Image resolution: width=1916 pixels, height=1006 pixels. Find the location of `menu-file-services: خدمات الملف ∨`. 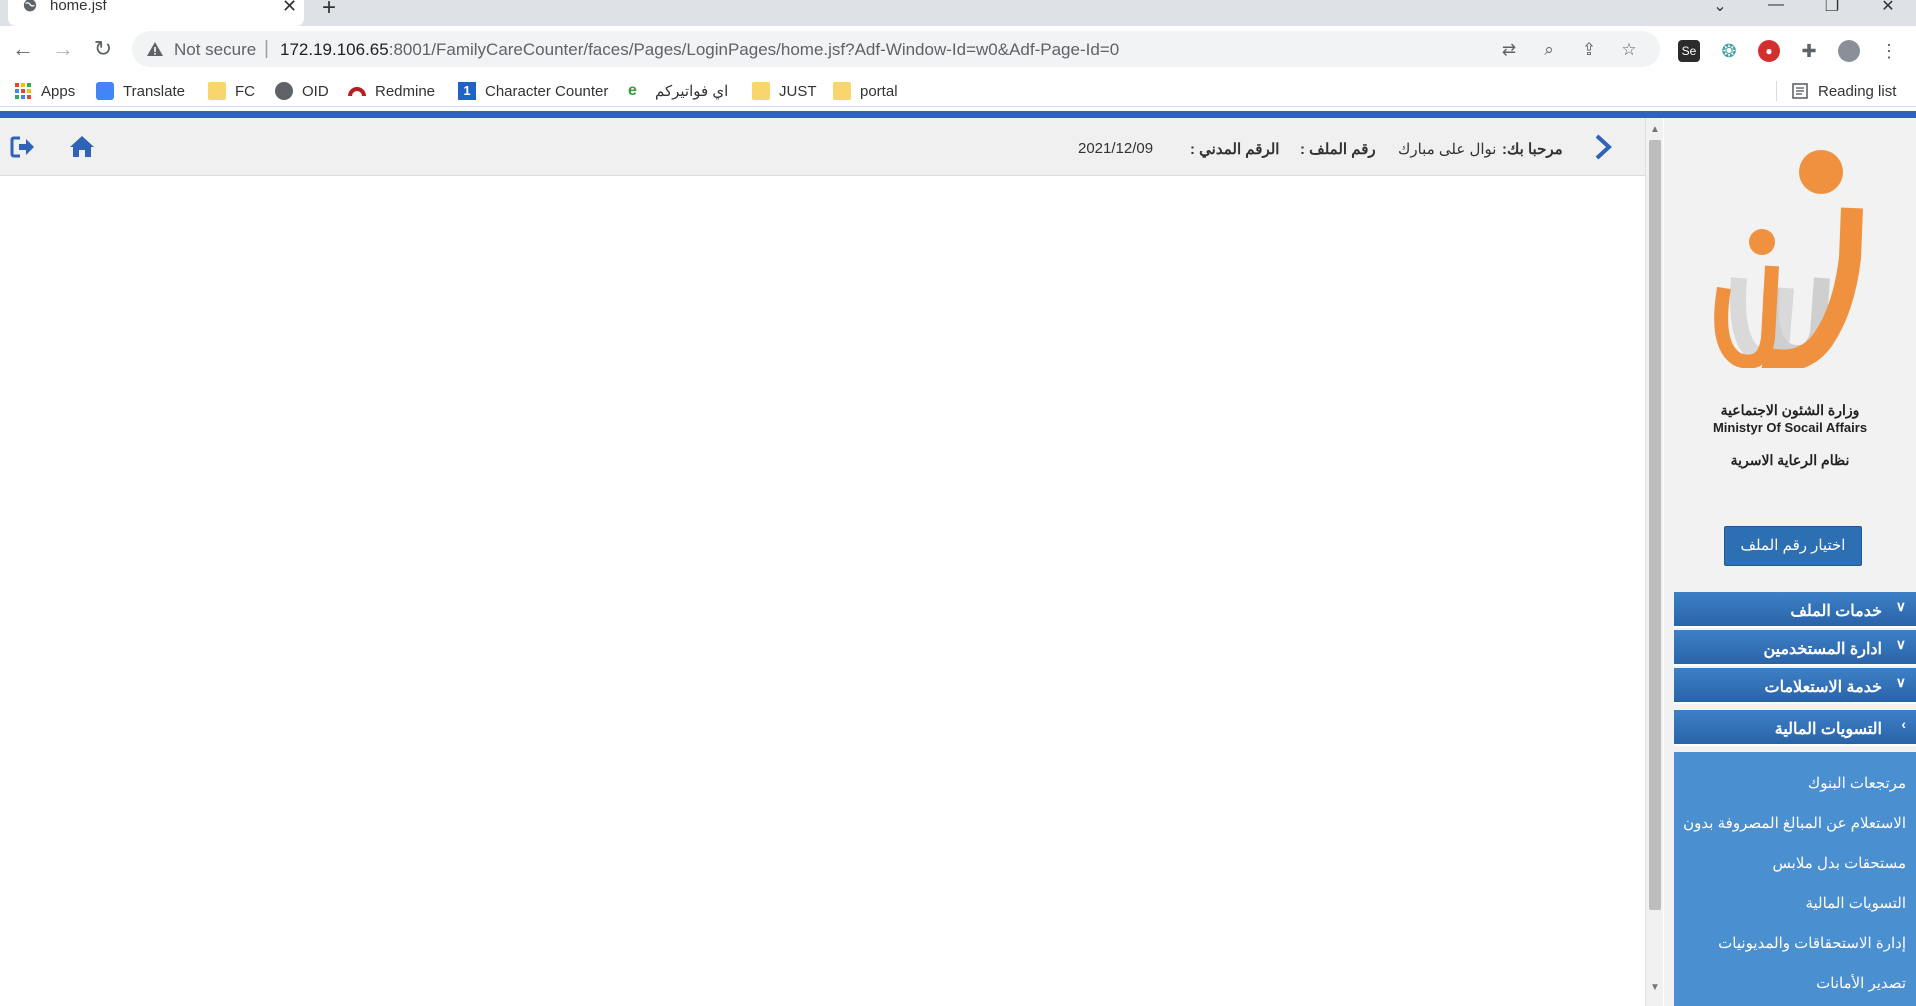

menu-file-services: خدمات الملف ∨ is located at coordinates (1795, 610).